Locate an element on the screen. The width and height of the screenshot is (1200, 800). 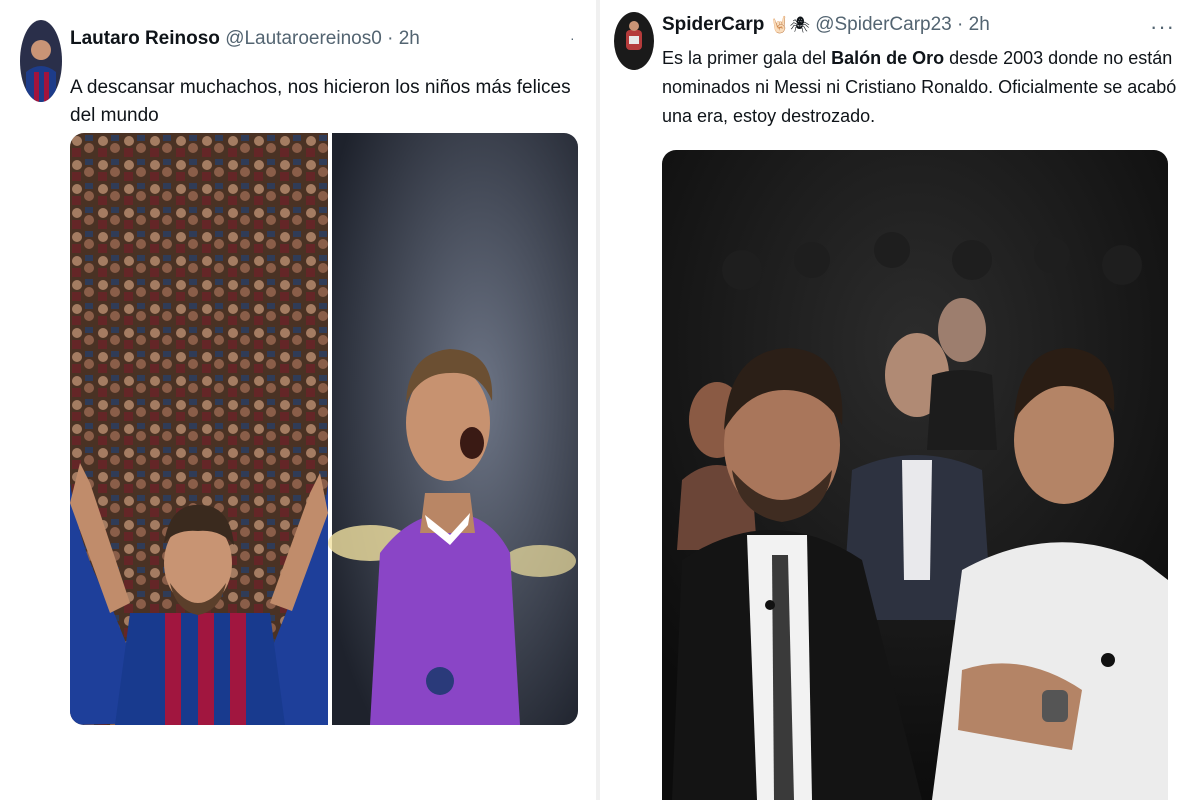
emoji-icon: 🤘🏻🕷 is located at coordinates (789, 25).